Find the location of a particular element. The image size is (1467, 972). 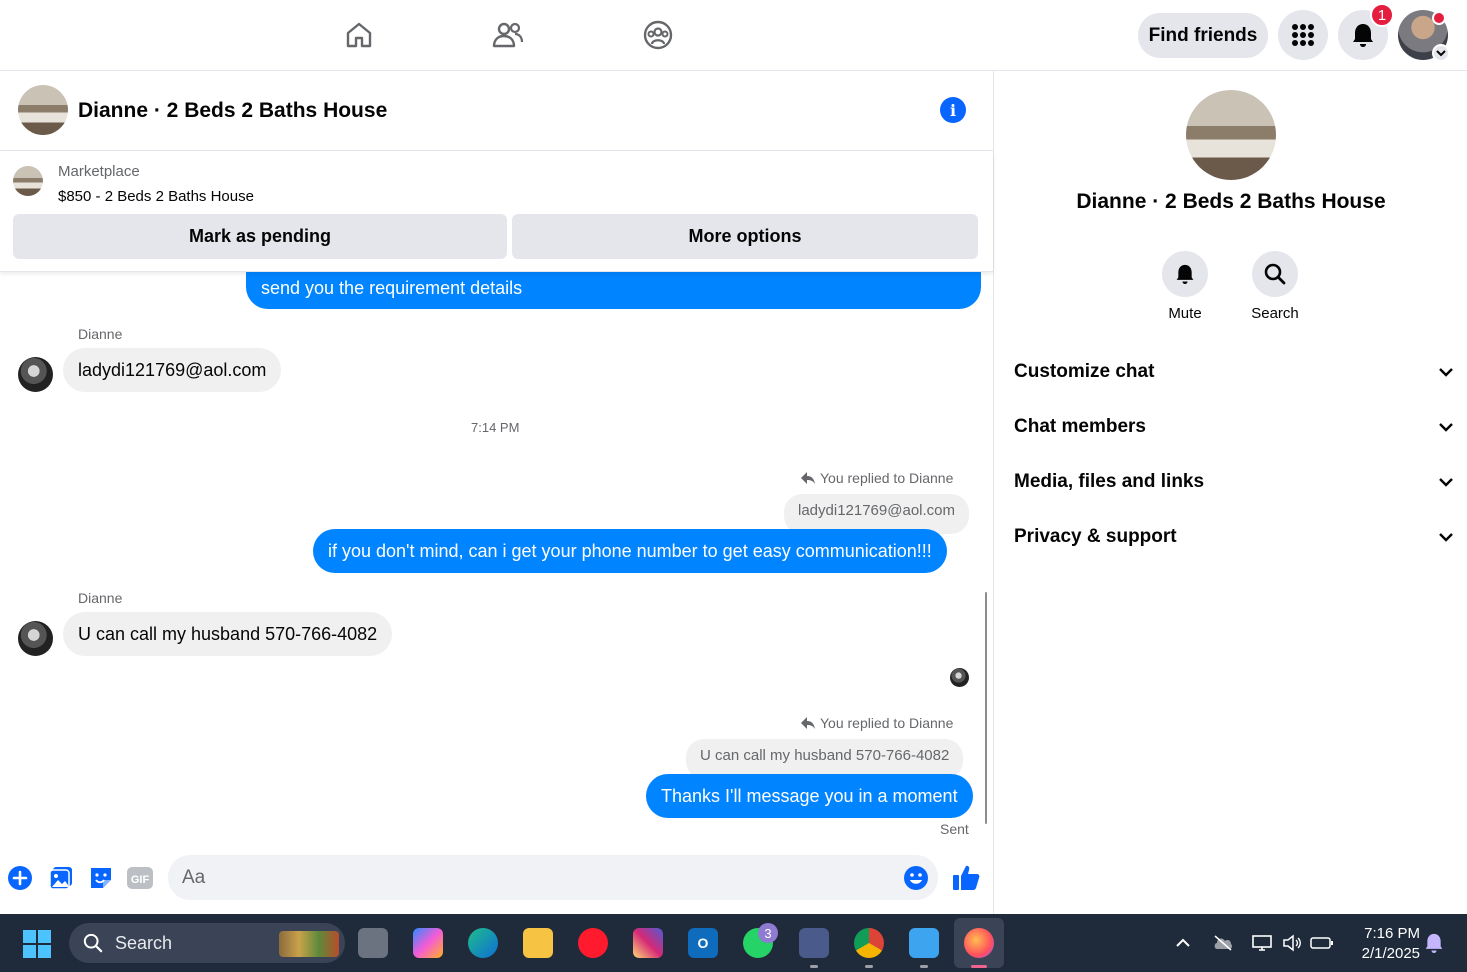

home-icon is located at coordinates (359, 35).